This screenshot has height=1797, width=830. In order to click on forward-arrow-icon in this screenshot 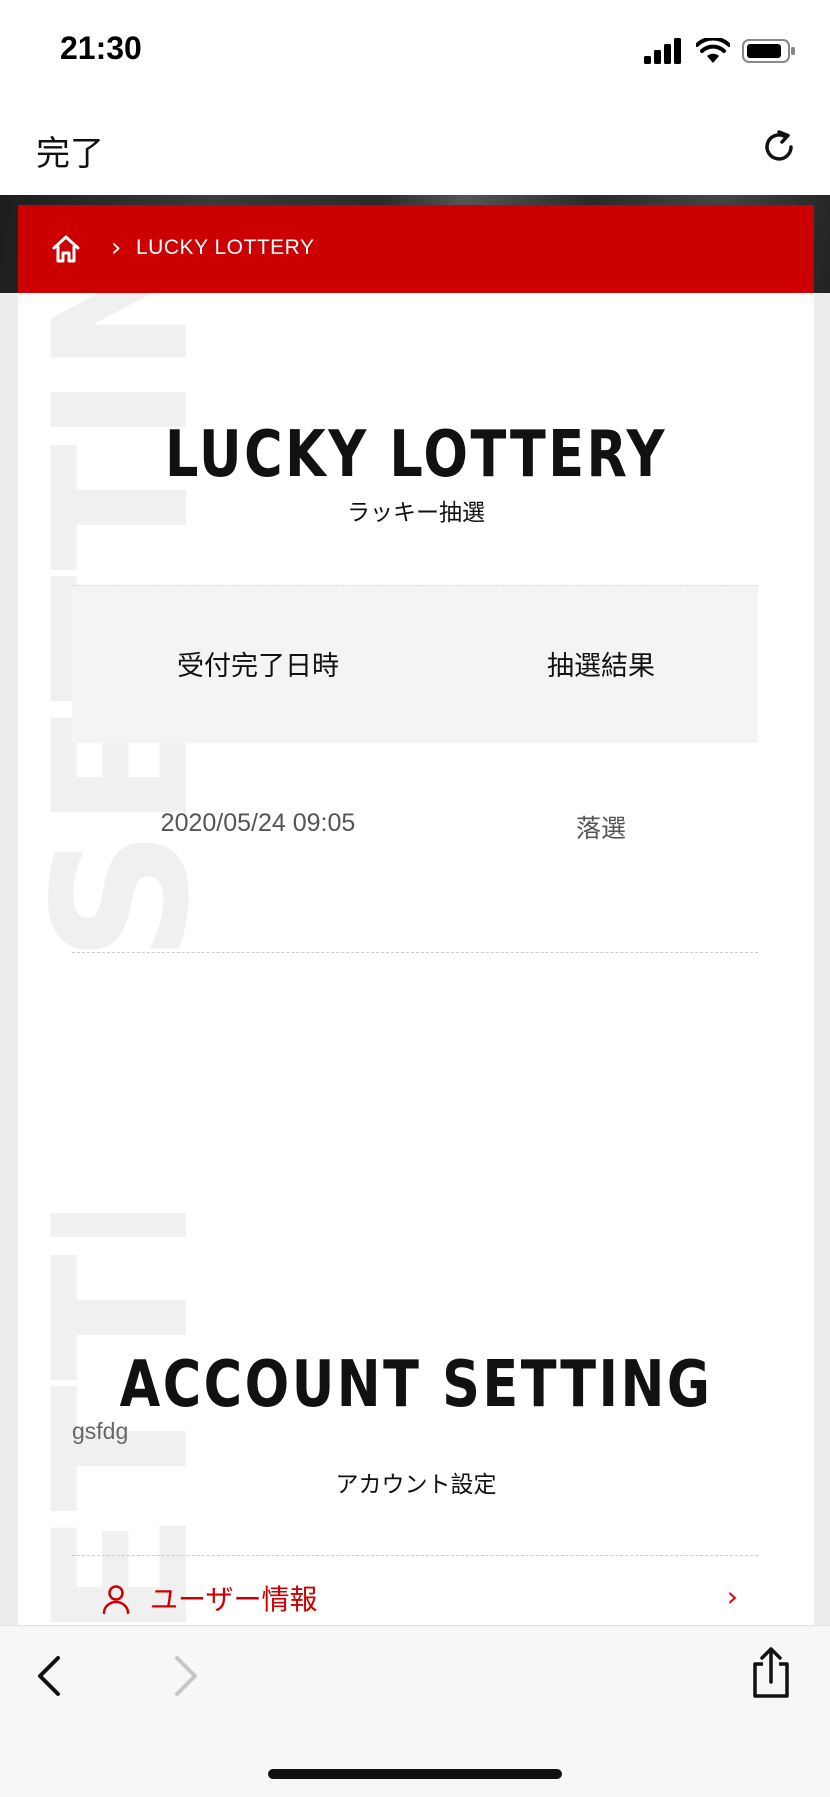, I will do `click(185, 1676)`.